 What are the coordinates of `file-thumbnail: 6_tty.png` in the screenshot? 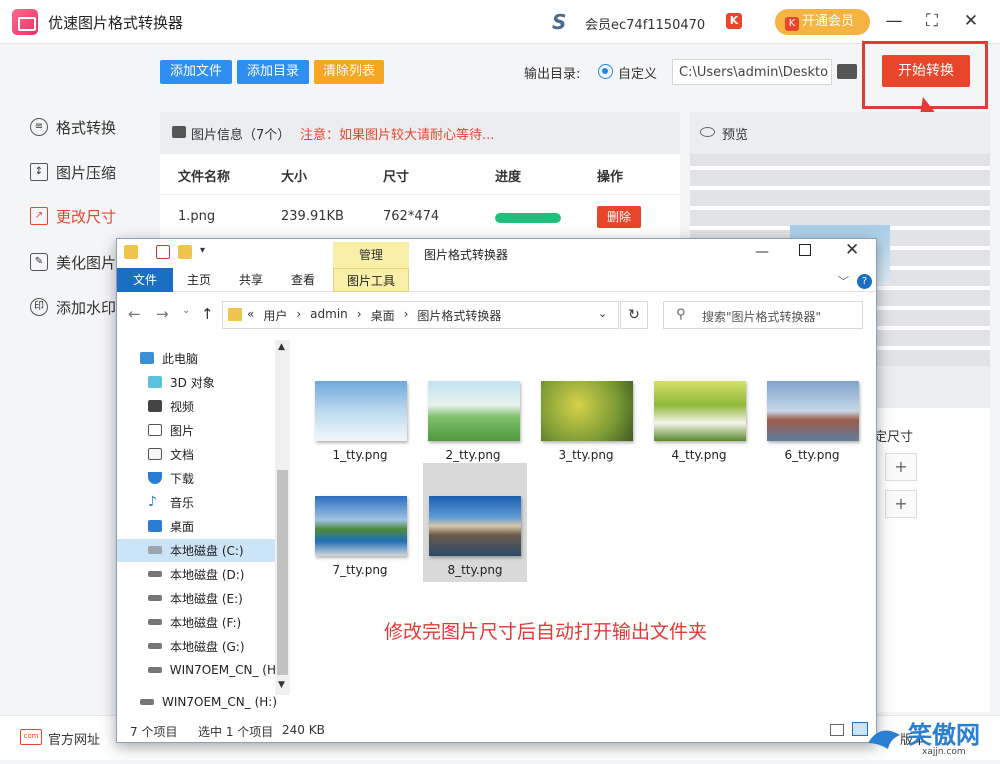 It's located at (812, 439).